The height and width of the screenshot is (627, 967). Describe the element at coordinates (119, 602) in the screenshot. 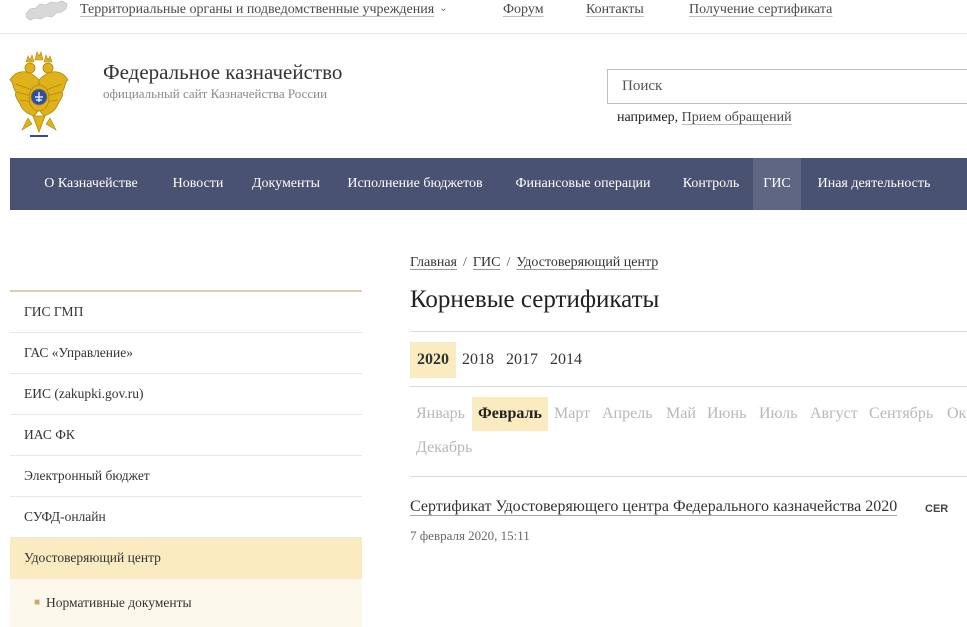

I see `sidebar-subitem-label: Нормативные документы` at that location.